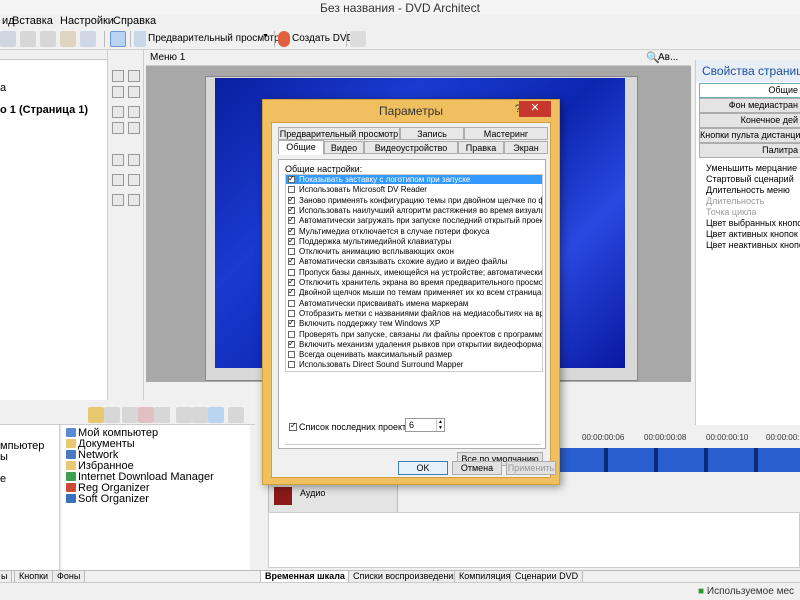  What do you see at coordinates (414, 241) in the screenshot?
I see `option-row: Поддержка мультимедийной клавиатуры` at bounding box center [414, 241].